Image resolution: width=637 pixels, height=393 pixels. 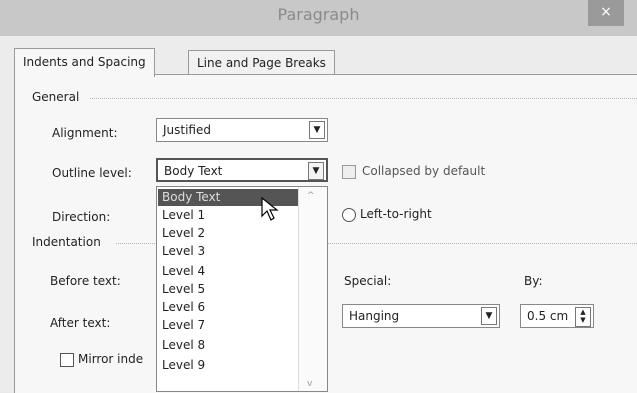 I want to click on dropdown-option: Level 7, so click(x=230, y=325).